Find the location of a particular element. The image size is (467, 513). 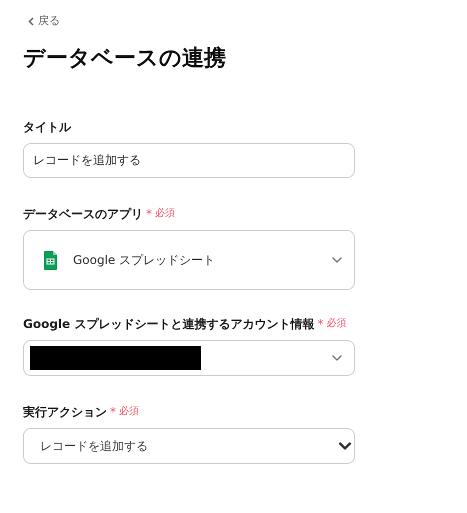

field-label: 実行アクション is located at coordinates (65, 412).